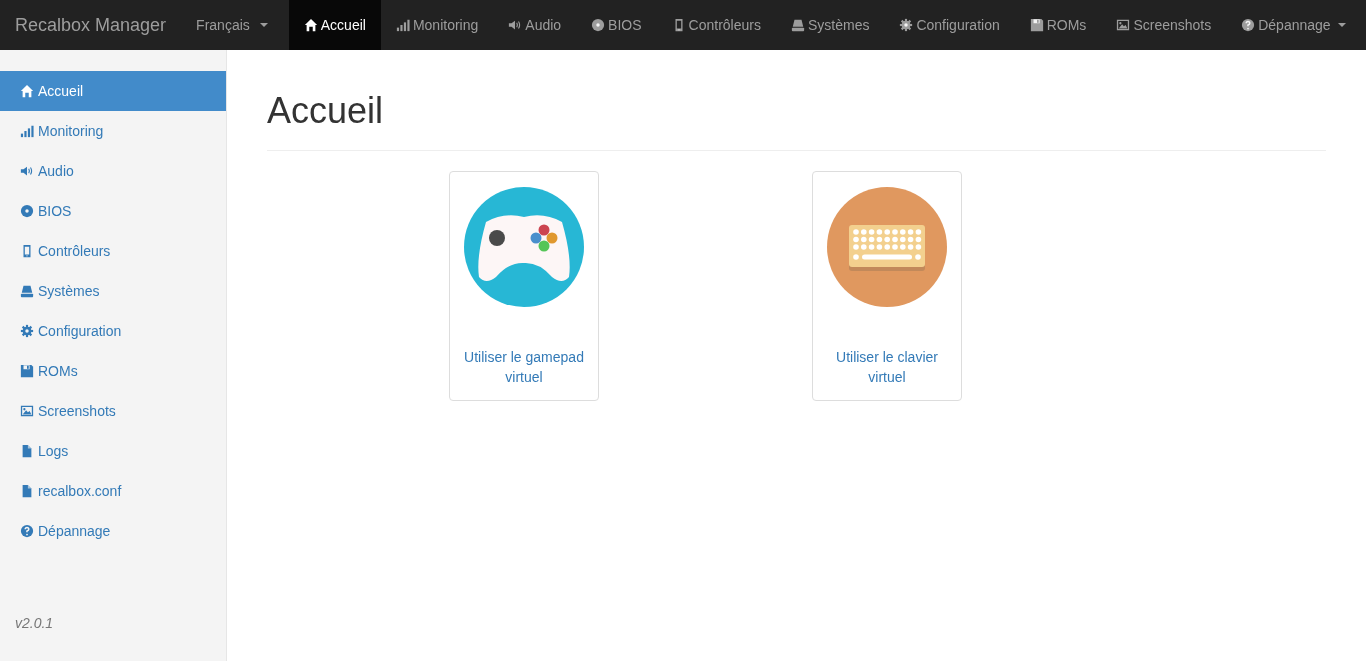 This screenshot has height=661, width=1366. What do you see at coordinates (113, 531) in the screenshot?
I see `sidebar-item: Dépannage` at bounding box center [113, 531].